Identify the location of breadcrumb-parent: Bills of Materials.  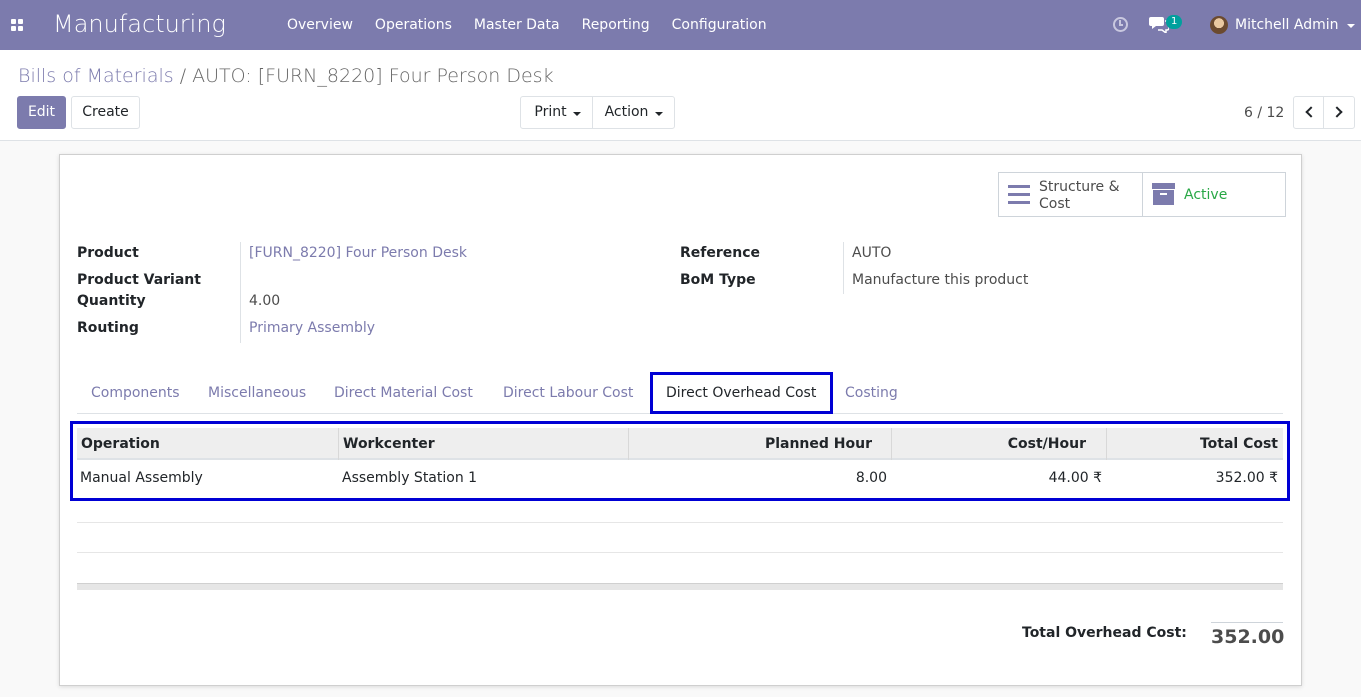
(96, 76).